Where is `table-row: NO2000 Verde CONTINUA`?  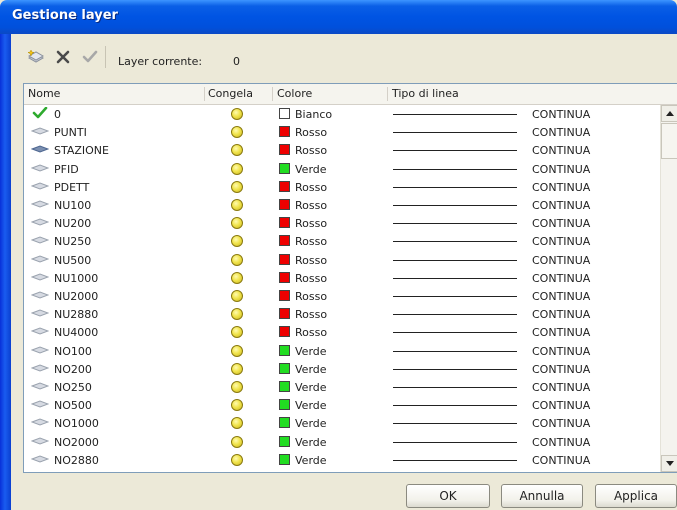
table-row: NO2000 Verde CONTINUA is located at coordinates (342, 442).